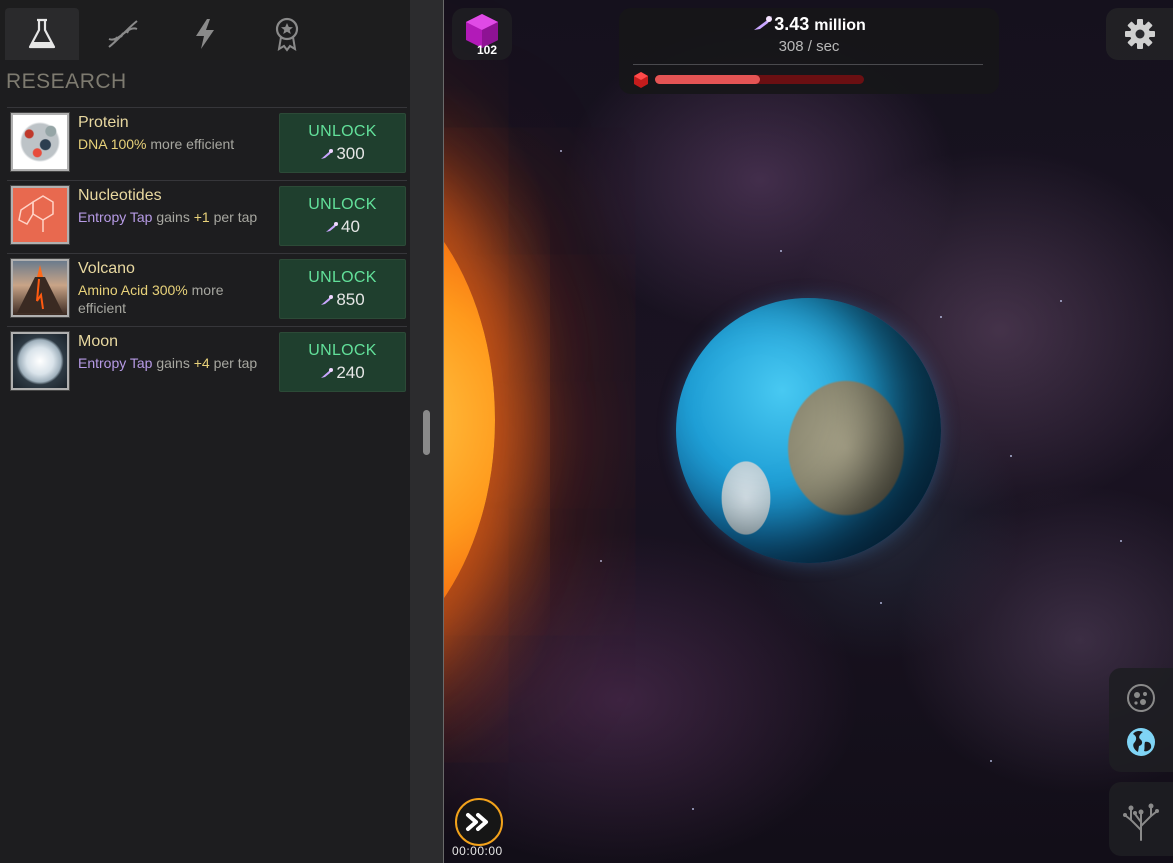  I want to click on volcano-thumbnail, so click(40, 288).